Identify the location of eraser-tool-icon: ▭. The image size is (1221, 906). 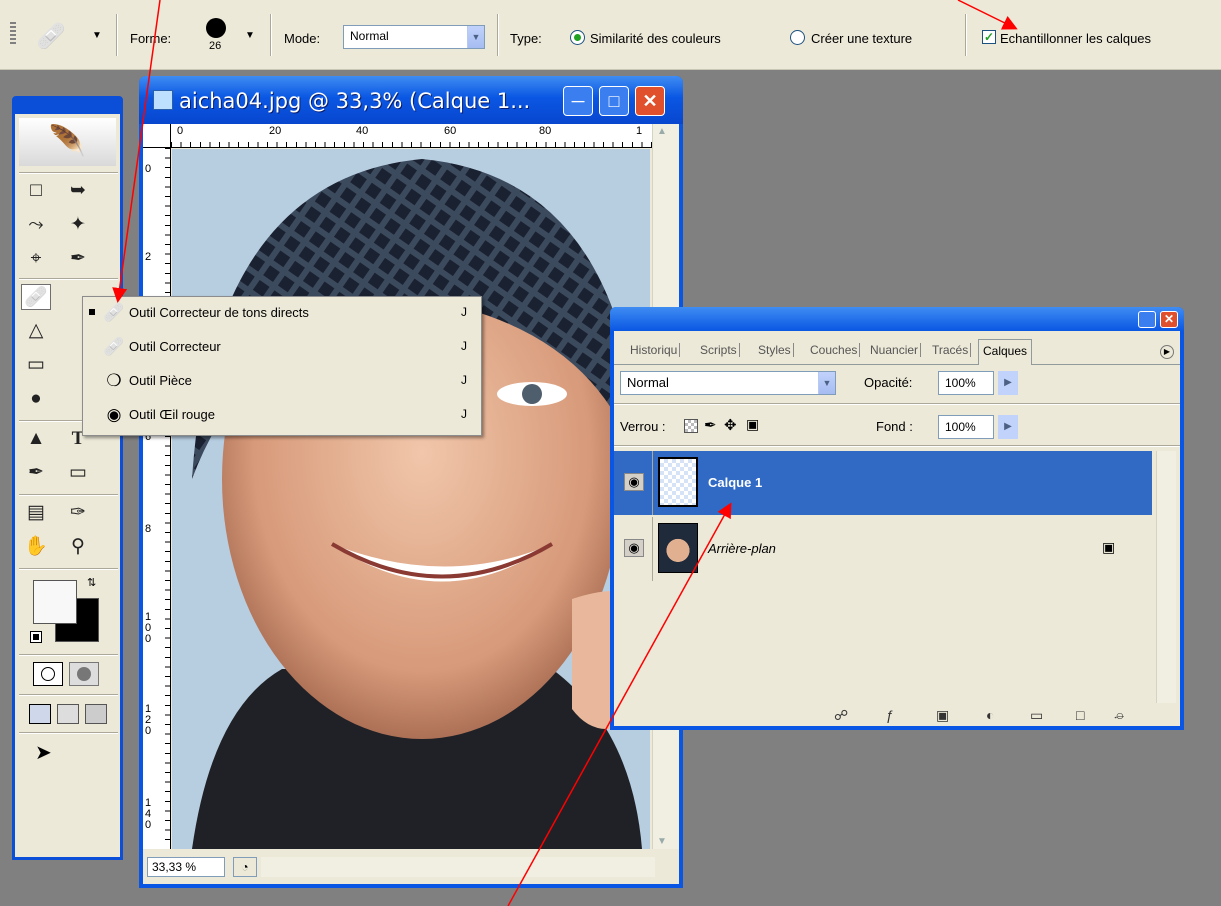
(36, 365).